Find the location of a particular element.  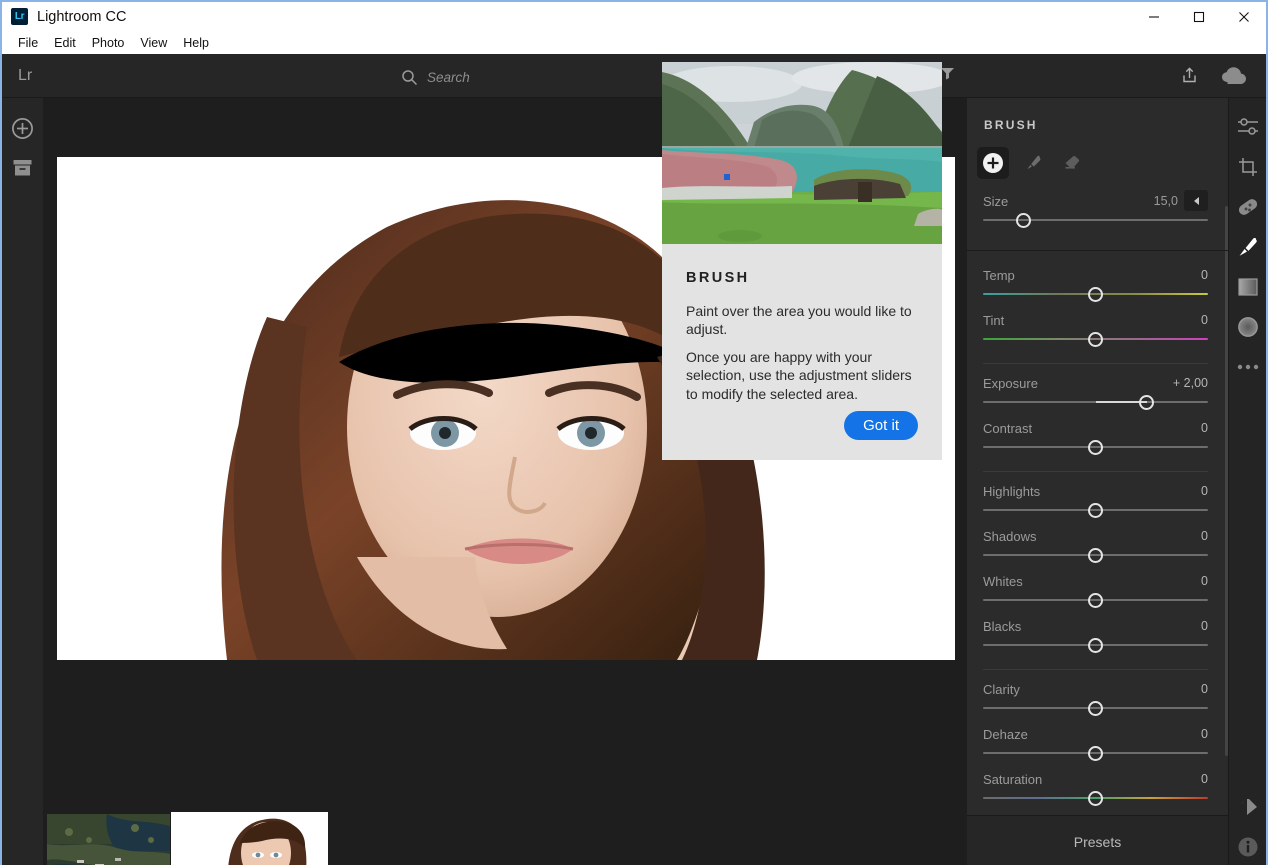

search-icon is located at coordinates (409, 77).